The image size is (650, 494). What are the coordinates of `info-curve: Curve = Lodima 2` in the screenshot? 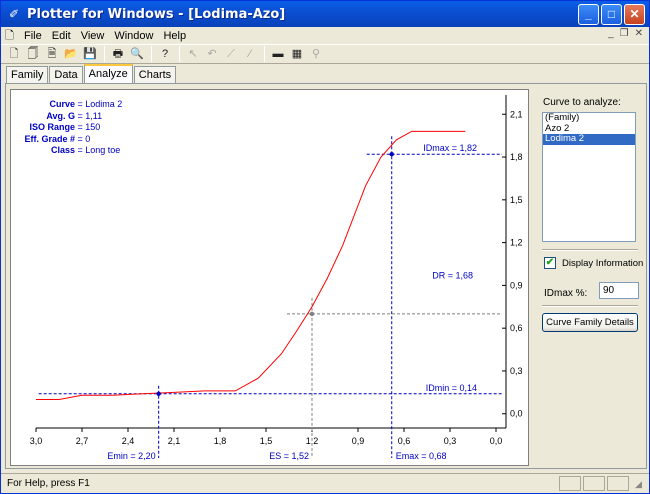 It's located at (86, 104).